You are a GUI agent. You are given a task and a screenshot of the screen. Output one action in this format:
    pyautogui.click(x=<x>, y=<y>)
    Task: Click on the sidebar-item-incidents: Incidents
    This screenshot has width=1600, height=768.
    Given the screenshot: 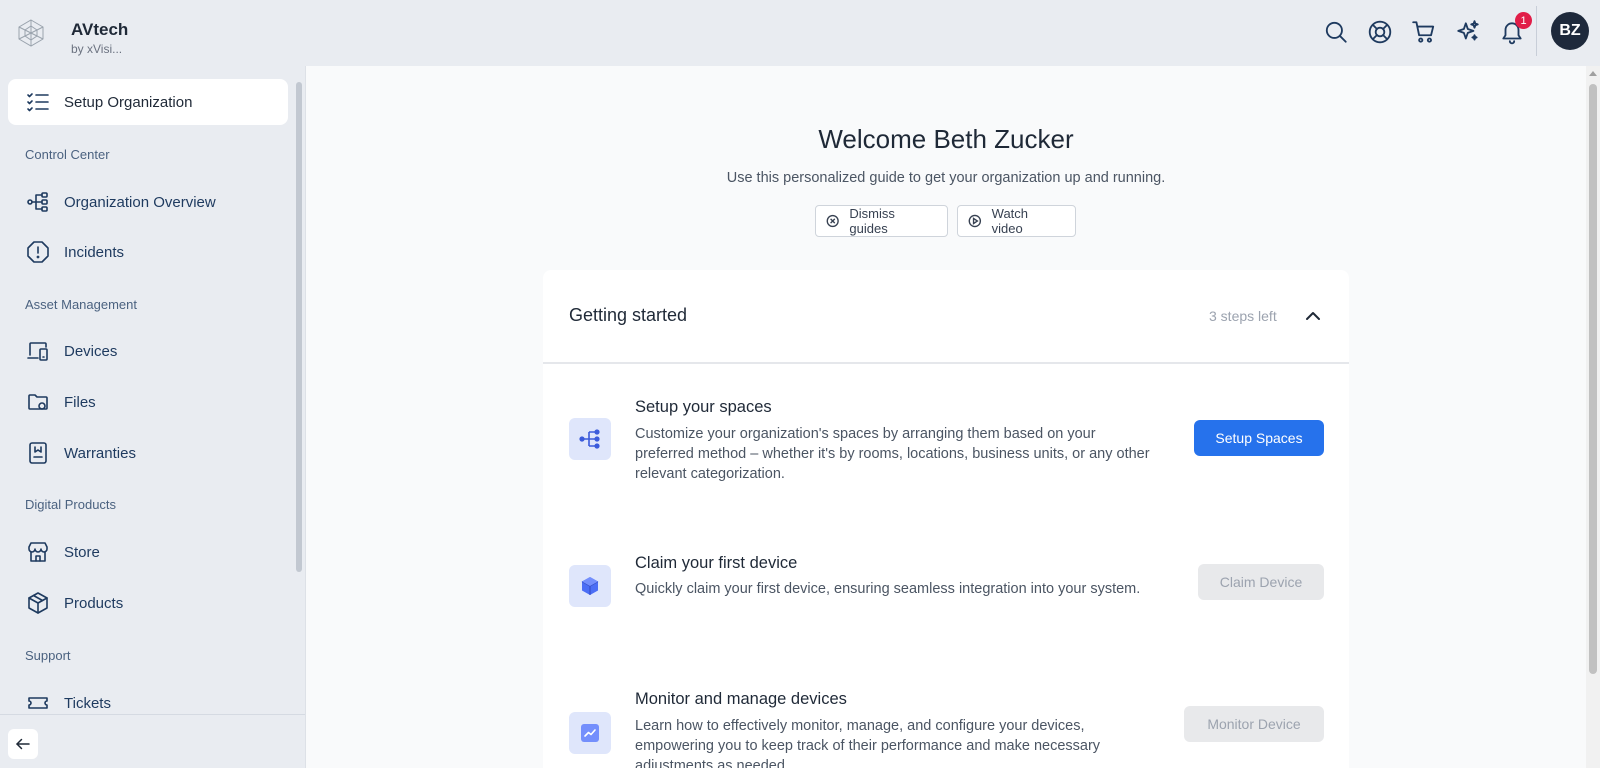 What is the action you would take?
    pyautogui.click(x=148, y=252)
    